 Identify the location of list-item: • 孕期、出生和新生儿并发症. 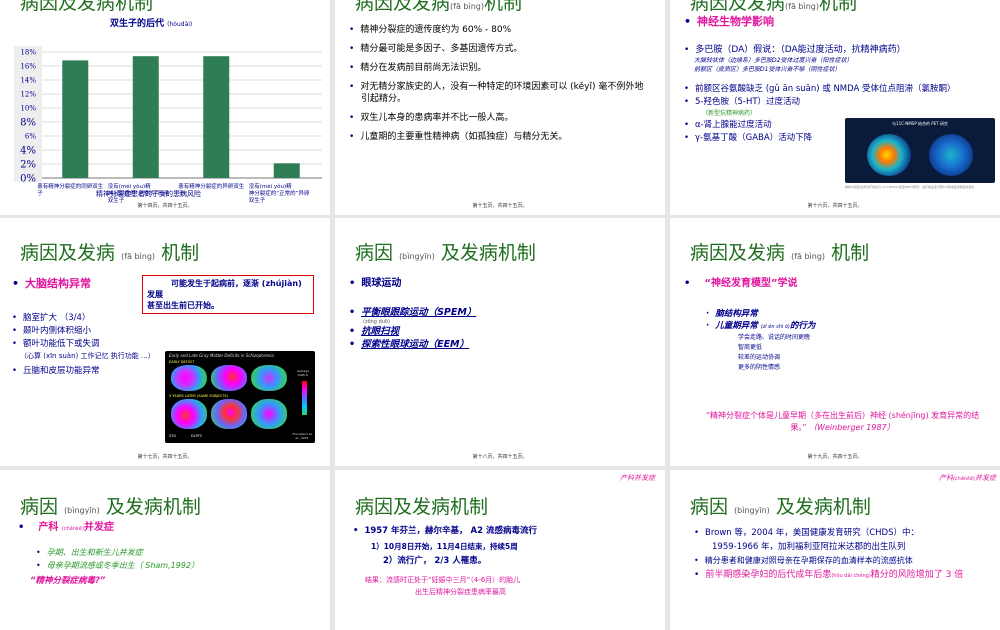
(89, 552).